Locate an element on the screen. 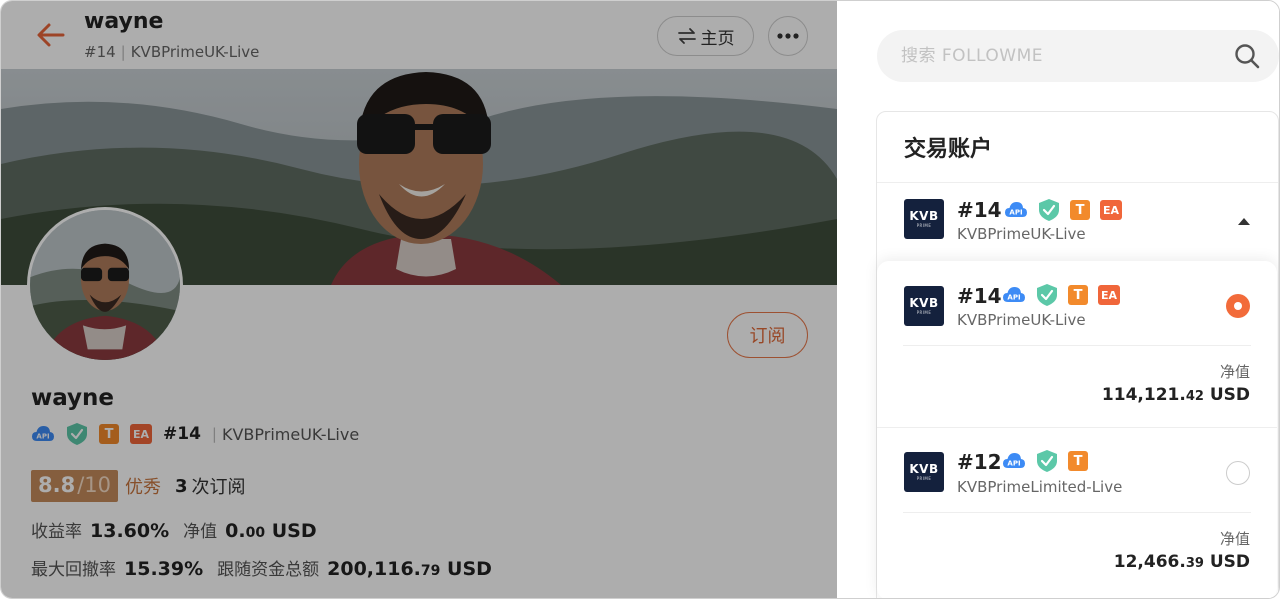 The image size is (1280, 599). option-badges: API T is located at coordinates (1045, 461).